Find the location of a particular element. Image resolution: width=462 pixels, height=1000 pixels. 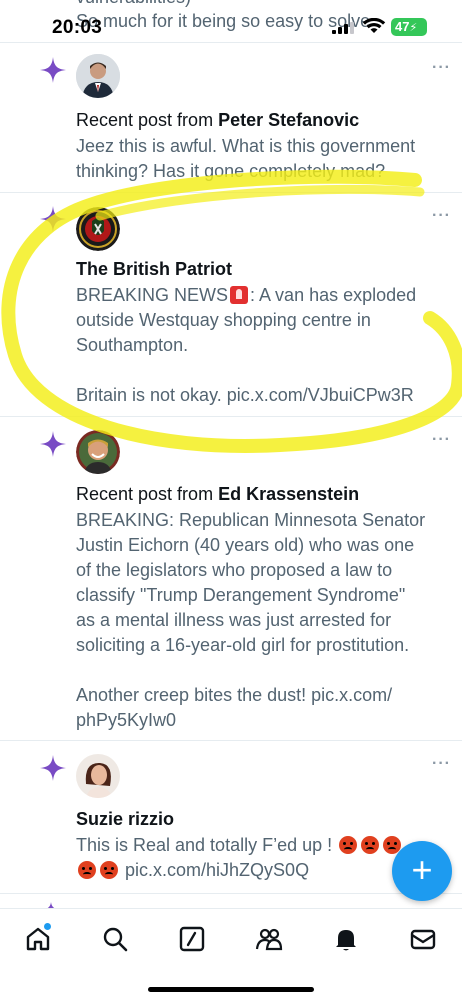

author-name: Peter Stefanovic is located at coordinates (288, 120).